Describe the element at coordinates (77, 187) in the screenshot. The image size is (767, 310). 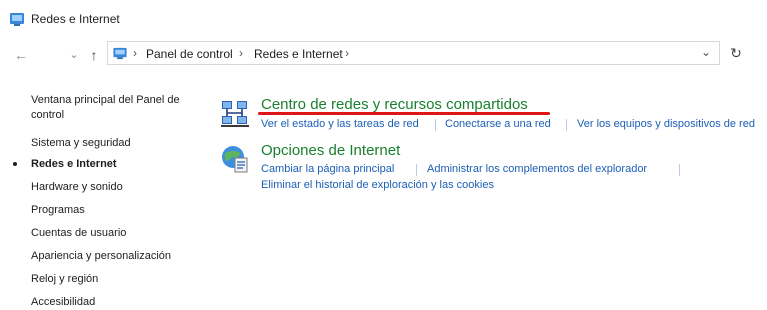
I see `sidebar-item-hardware-y-sonido: Hardware y sonido` at that location.